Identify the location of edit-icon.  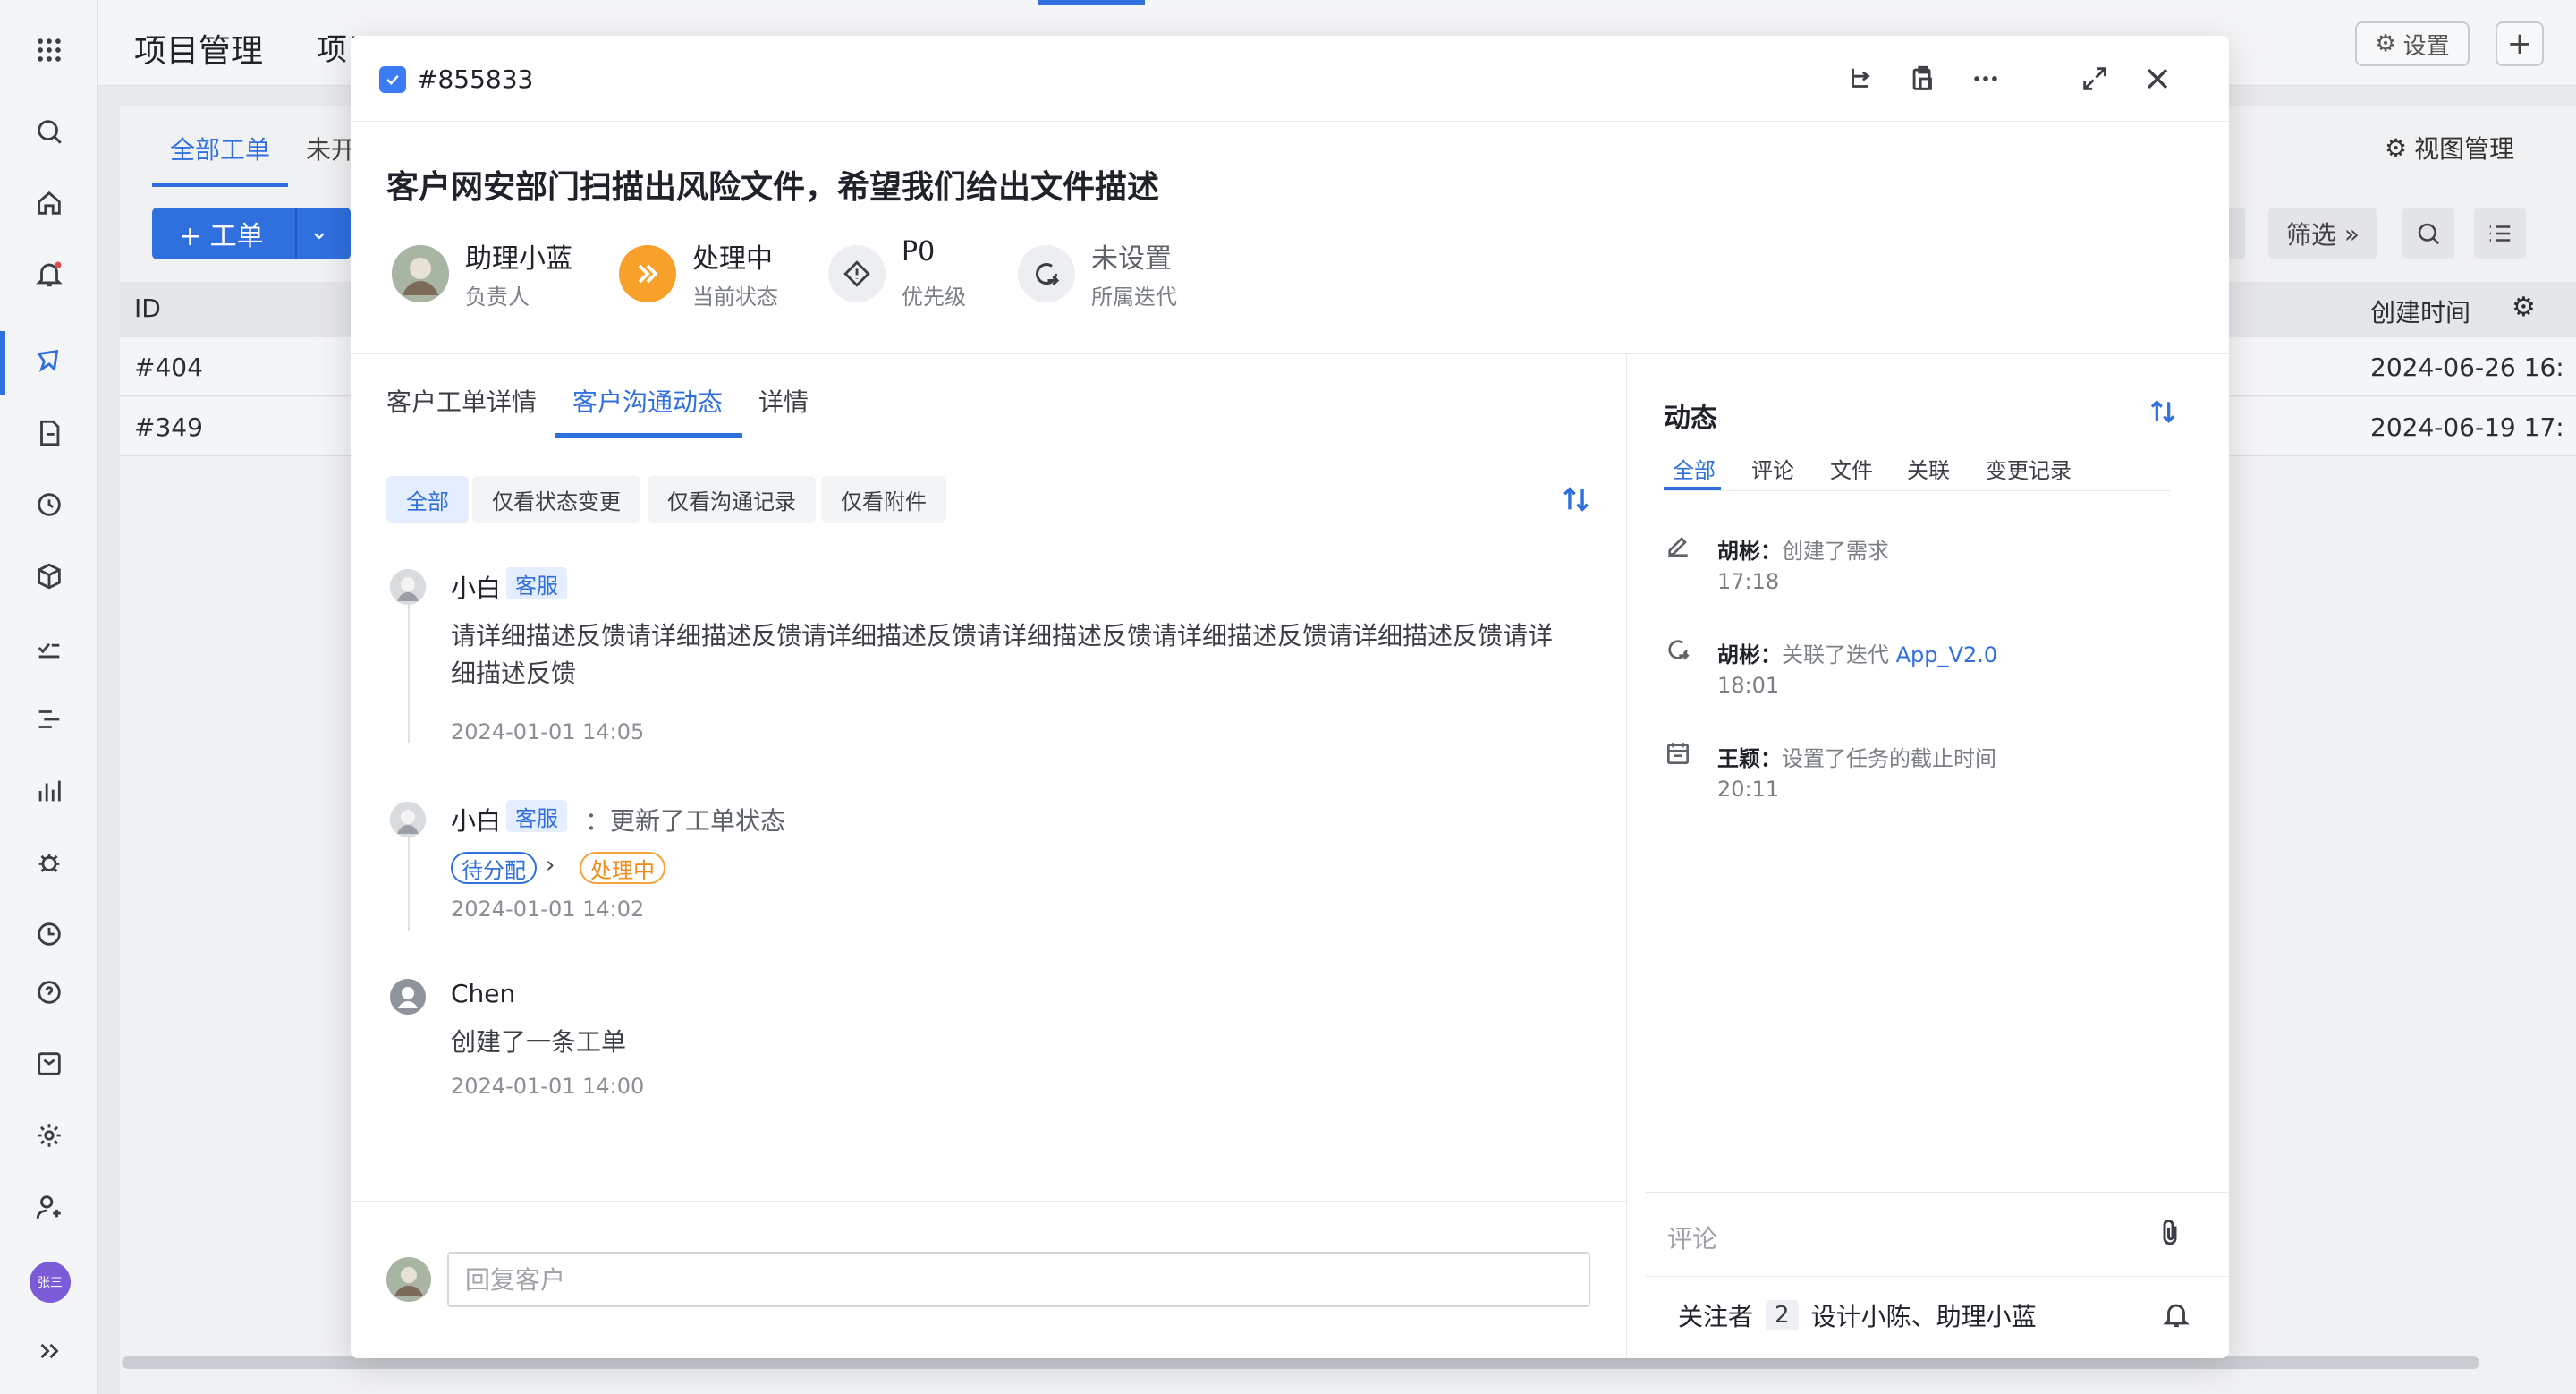
(1678, 546).